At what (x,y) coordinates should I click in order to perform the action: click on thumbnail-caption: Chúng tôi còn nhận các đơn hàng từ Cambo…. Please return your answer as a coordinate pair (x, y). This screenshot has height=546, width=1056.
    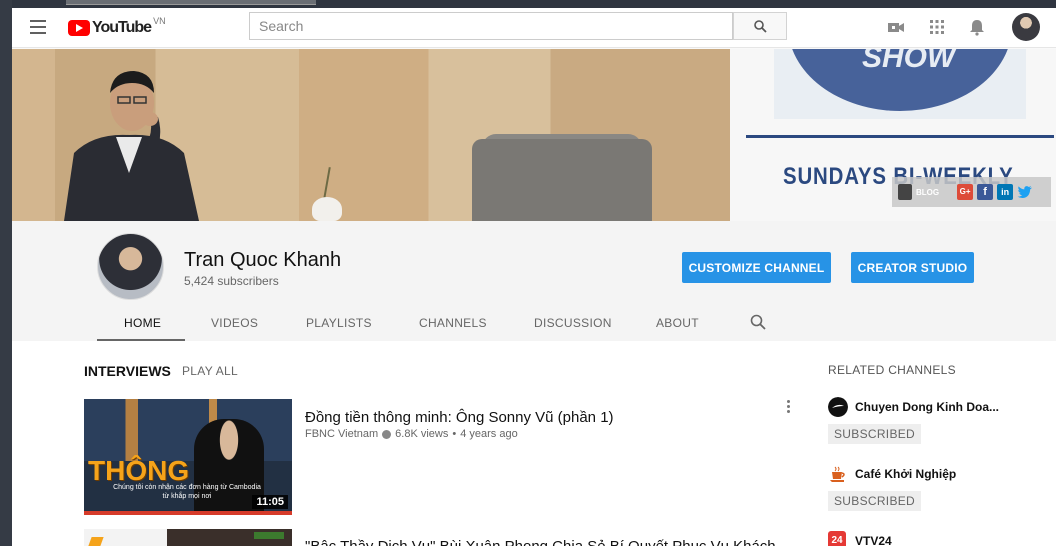
    Looking at the image, I should click on (187, 492).